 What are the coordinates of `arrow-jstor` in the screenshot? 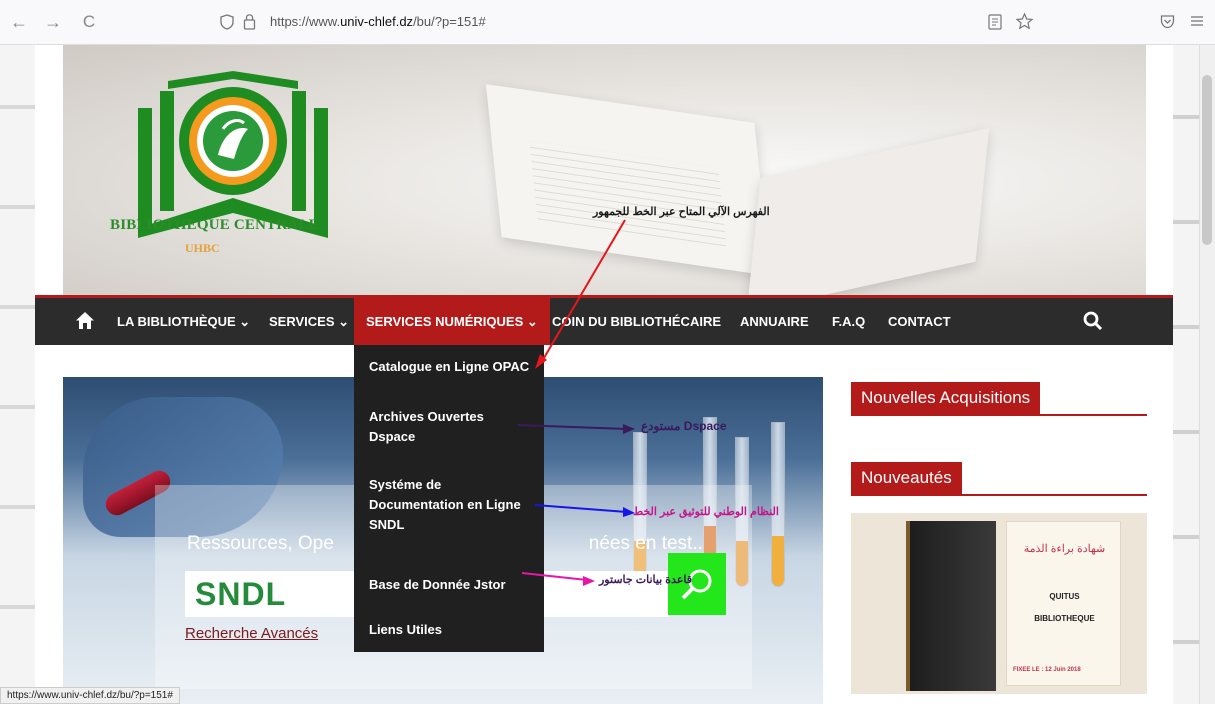 It's located at (554, 576).